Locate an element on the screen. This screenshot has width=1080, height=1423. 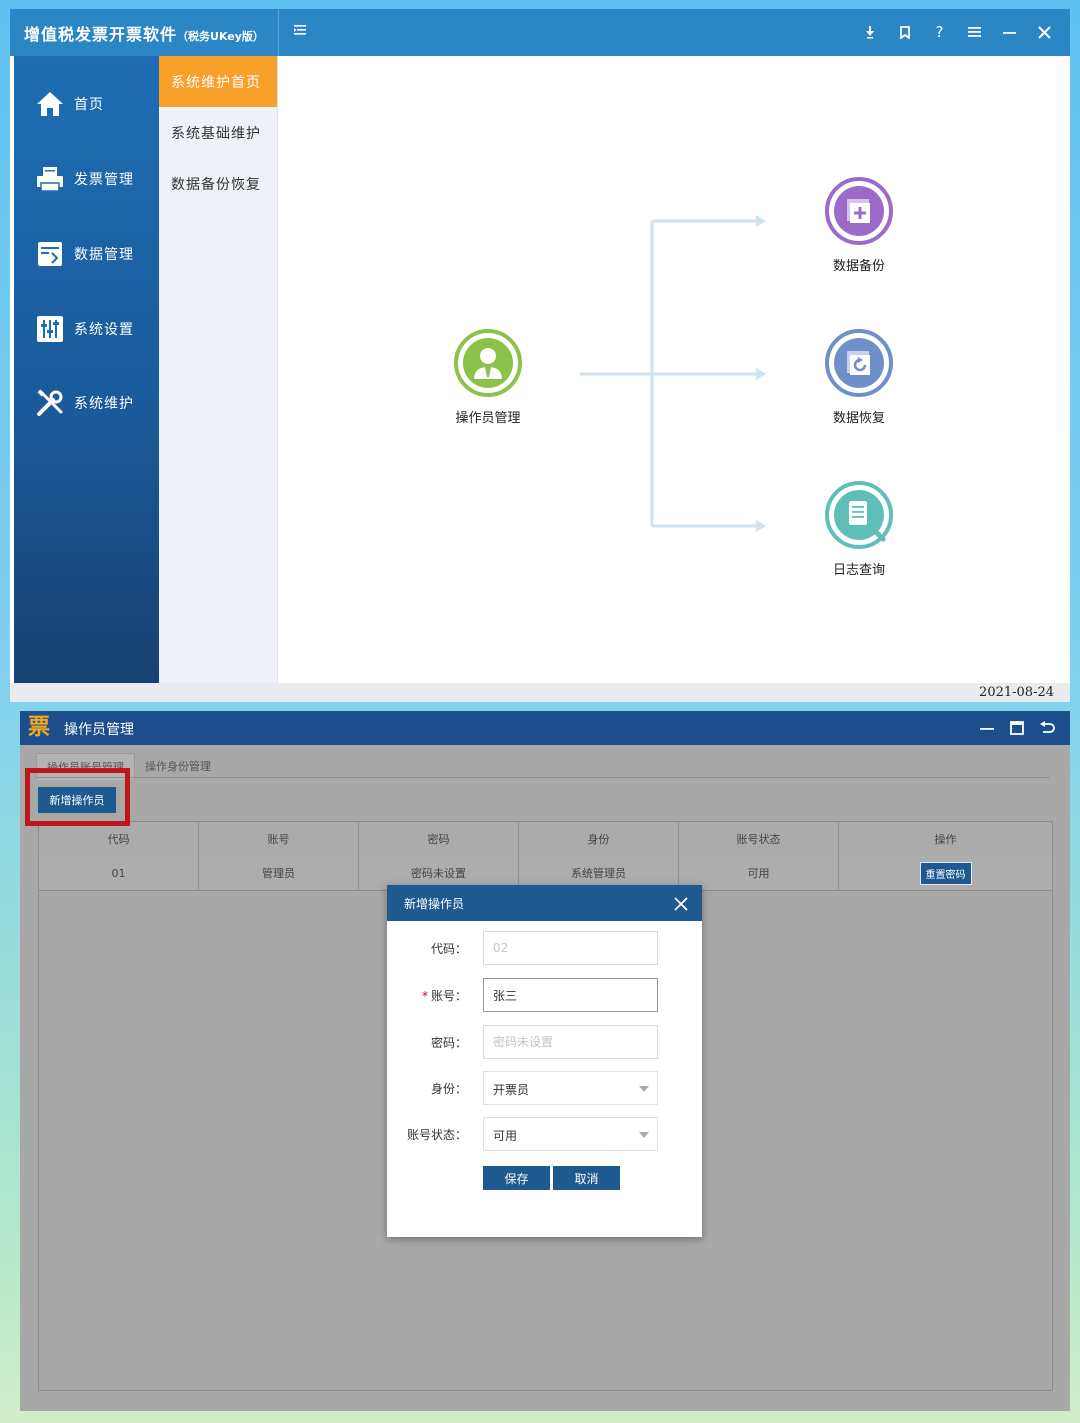
log-query-label: 日志查询 is located at coordinates (858, 570).